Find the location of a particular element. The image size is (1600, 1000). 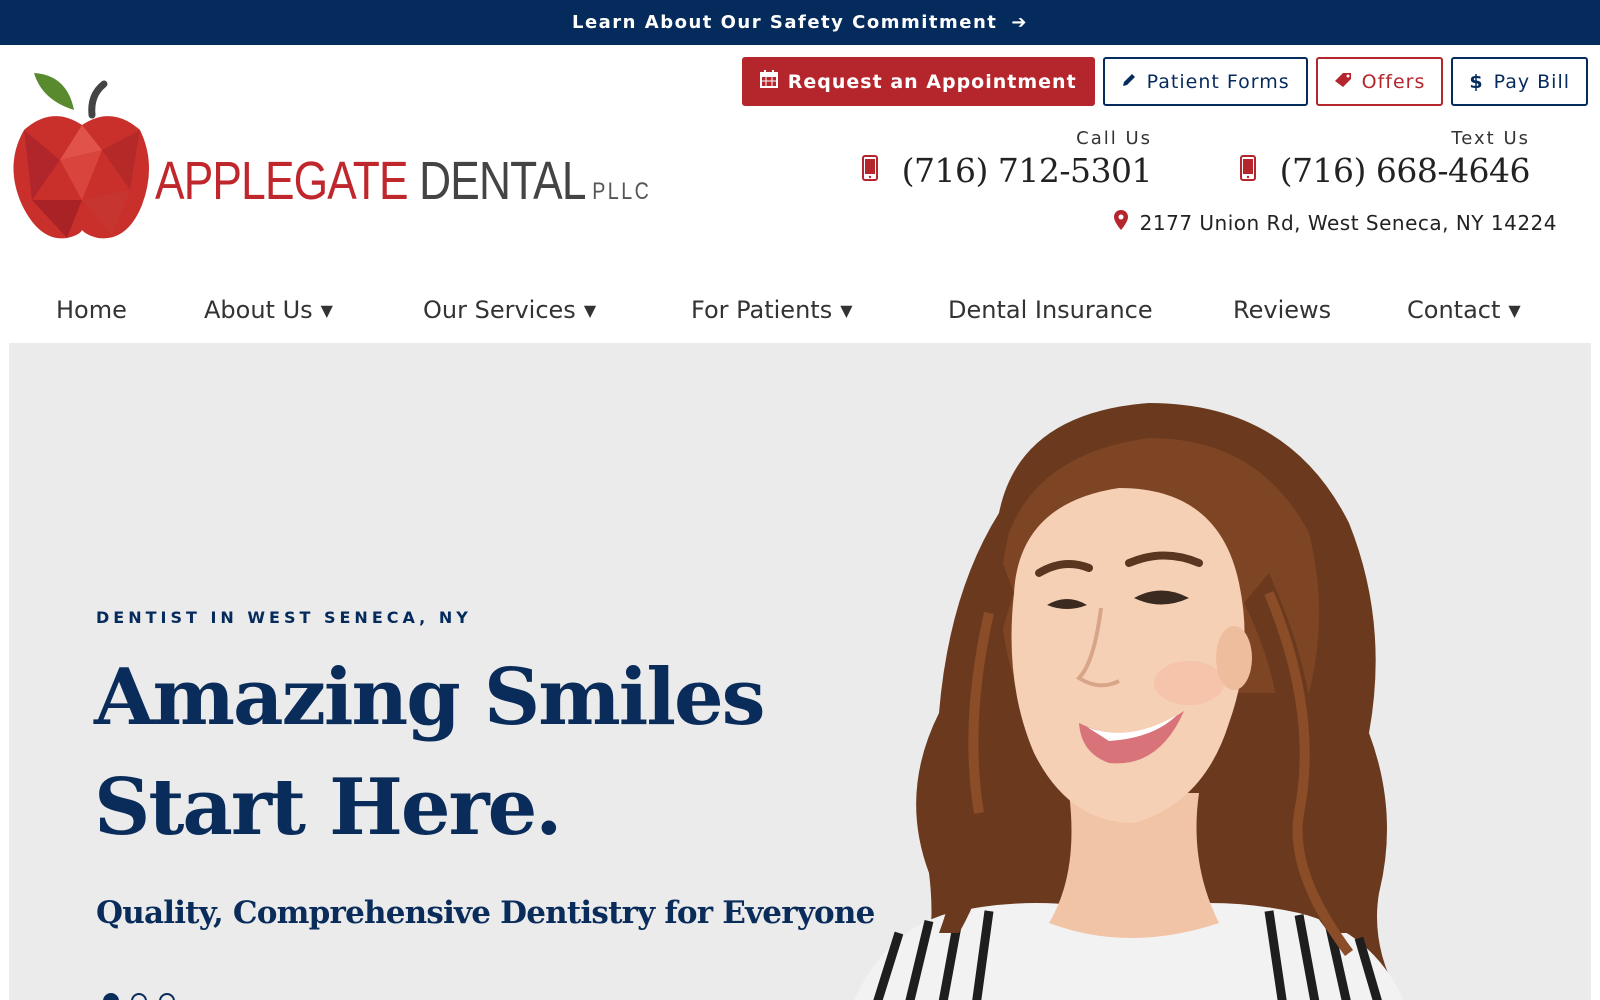

text-us-phone-link: (716) 668-4646 is located at coordinates (1385, 170).